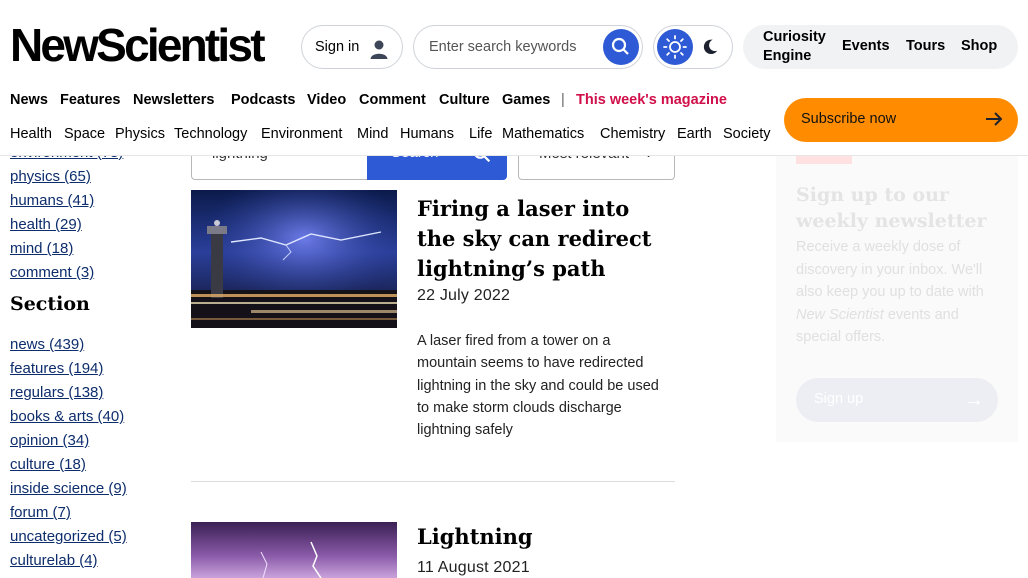 The width and height of the screenshot is (1028, 578). I want to click on nav-item-news: News, so click(29, 100).